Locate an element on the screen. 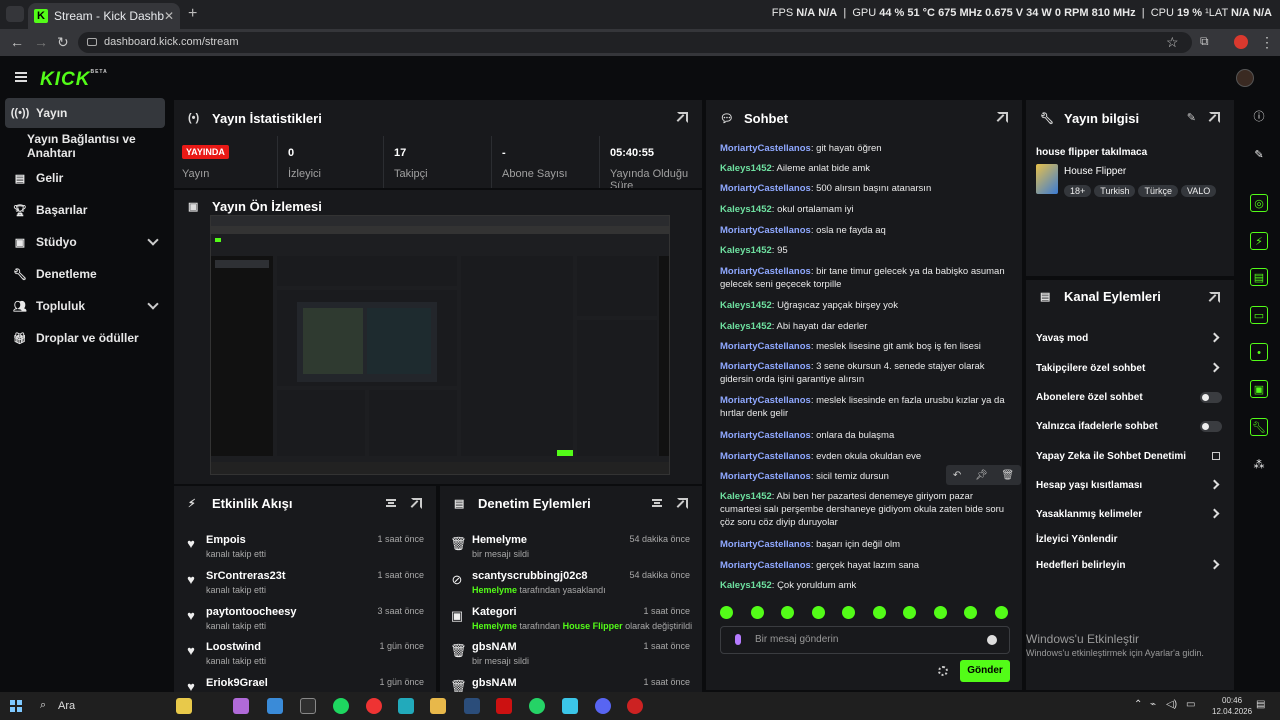 The image size is (1280, 720). bookmark-star-icon: ☆ is located at coordinates (1172, 42).